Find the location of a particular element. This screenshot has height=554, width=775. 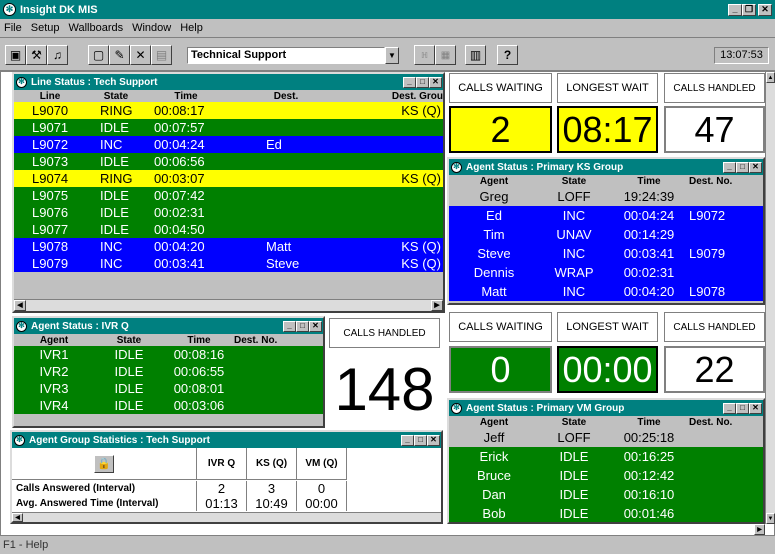

edit-document-icon: ✎ is located at coordinates (119, 55).